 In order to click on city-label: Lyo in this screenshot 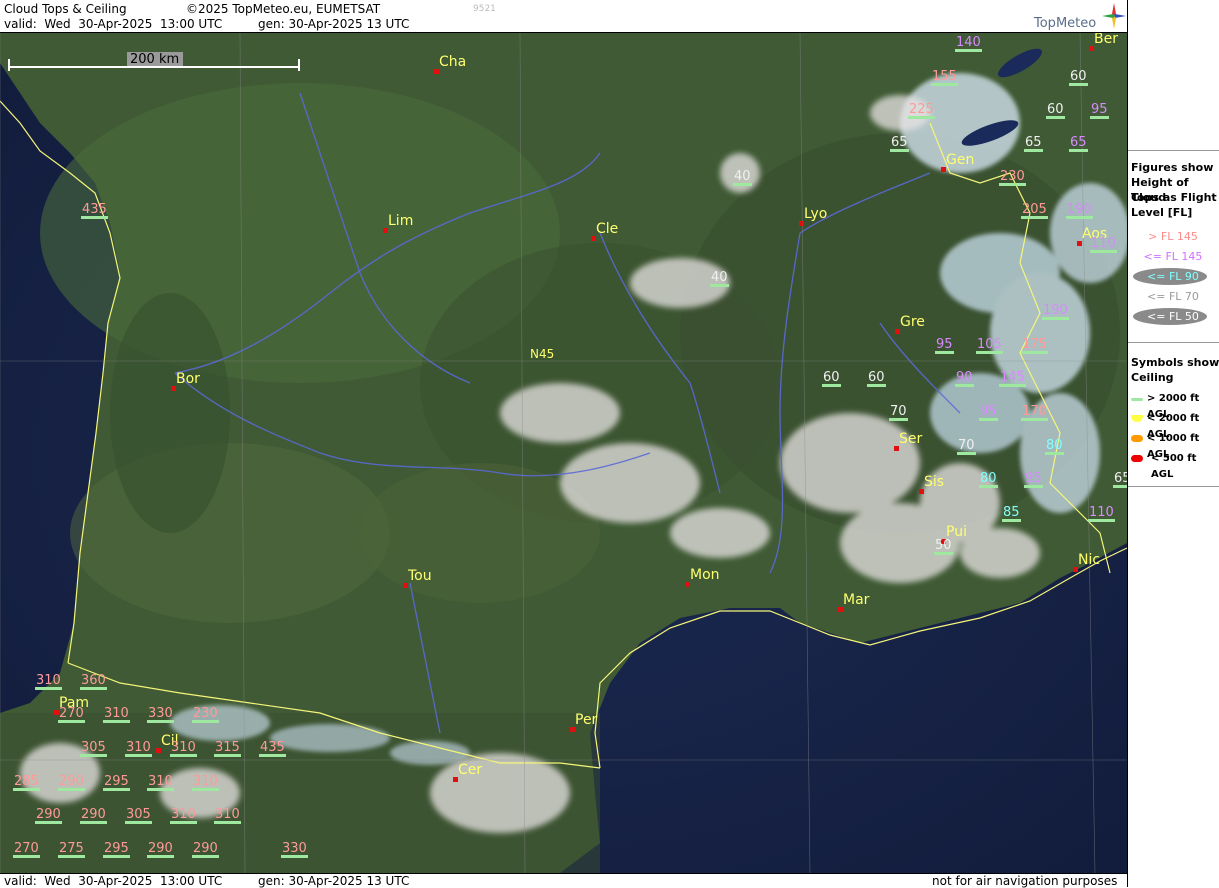, I will do `click(816, 214)`.